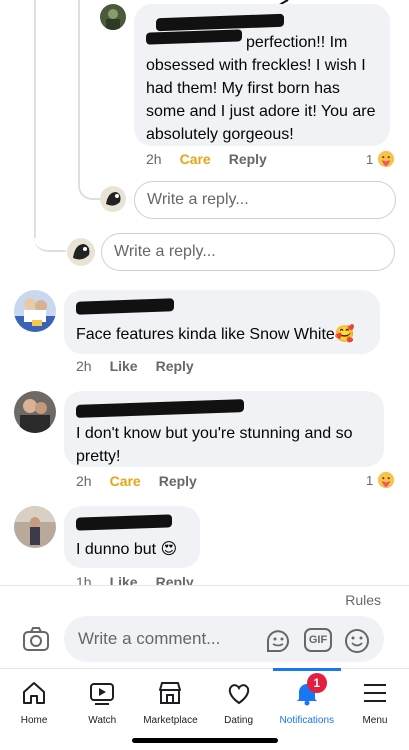 The height and width of the screenshot is (750, 409). I want to click on nav-dating: Dating, so click(239, 698).